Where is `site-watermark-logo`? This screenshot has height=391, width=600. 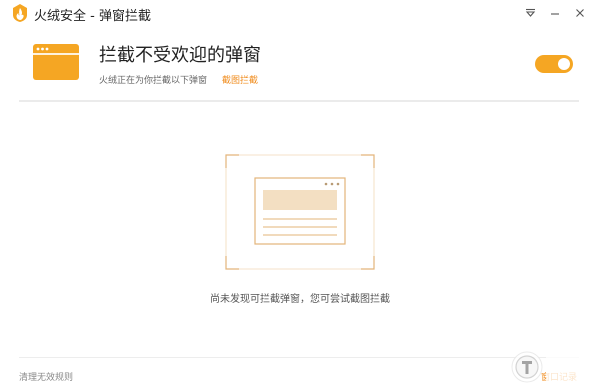 site-watermark-logo is located at coordinates (555, 367).